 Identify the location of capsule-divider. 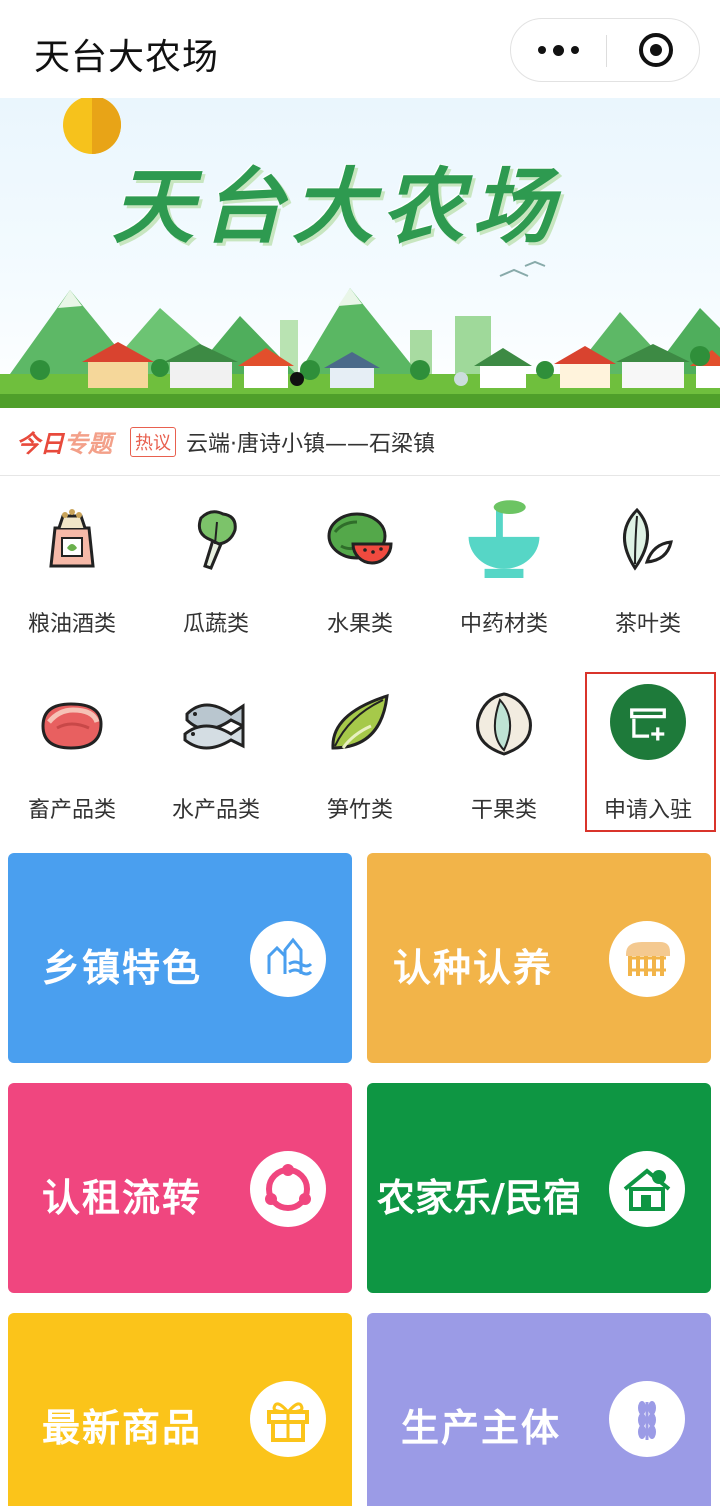
(606, 51).